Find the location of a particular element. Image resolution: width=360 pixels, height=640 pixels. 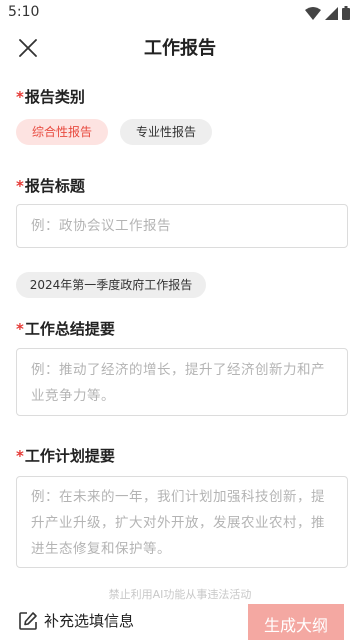

work-summary-textarea: 例：推动了经济的增长，提升了经济创新力和产业竞争力等。 is located at coordinates (182, 382).